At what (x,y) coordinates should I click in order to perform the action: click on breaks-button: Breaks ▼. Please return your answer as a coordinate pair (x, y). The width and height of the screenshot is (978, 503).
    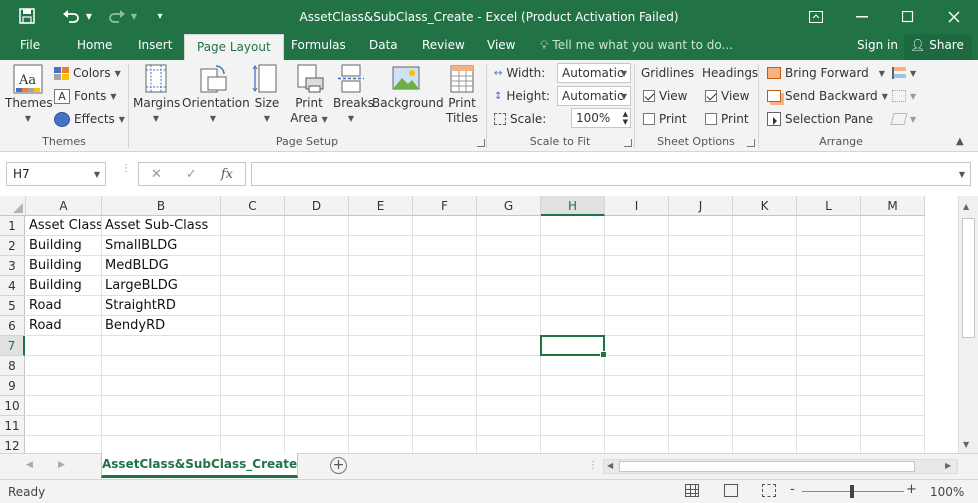
    Looking at the image, I should click on (353, 95).